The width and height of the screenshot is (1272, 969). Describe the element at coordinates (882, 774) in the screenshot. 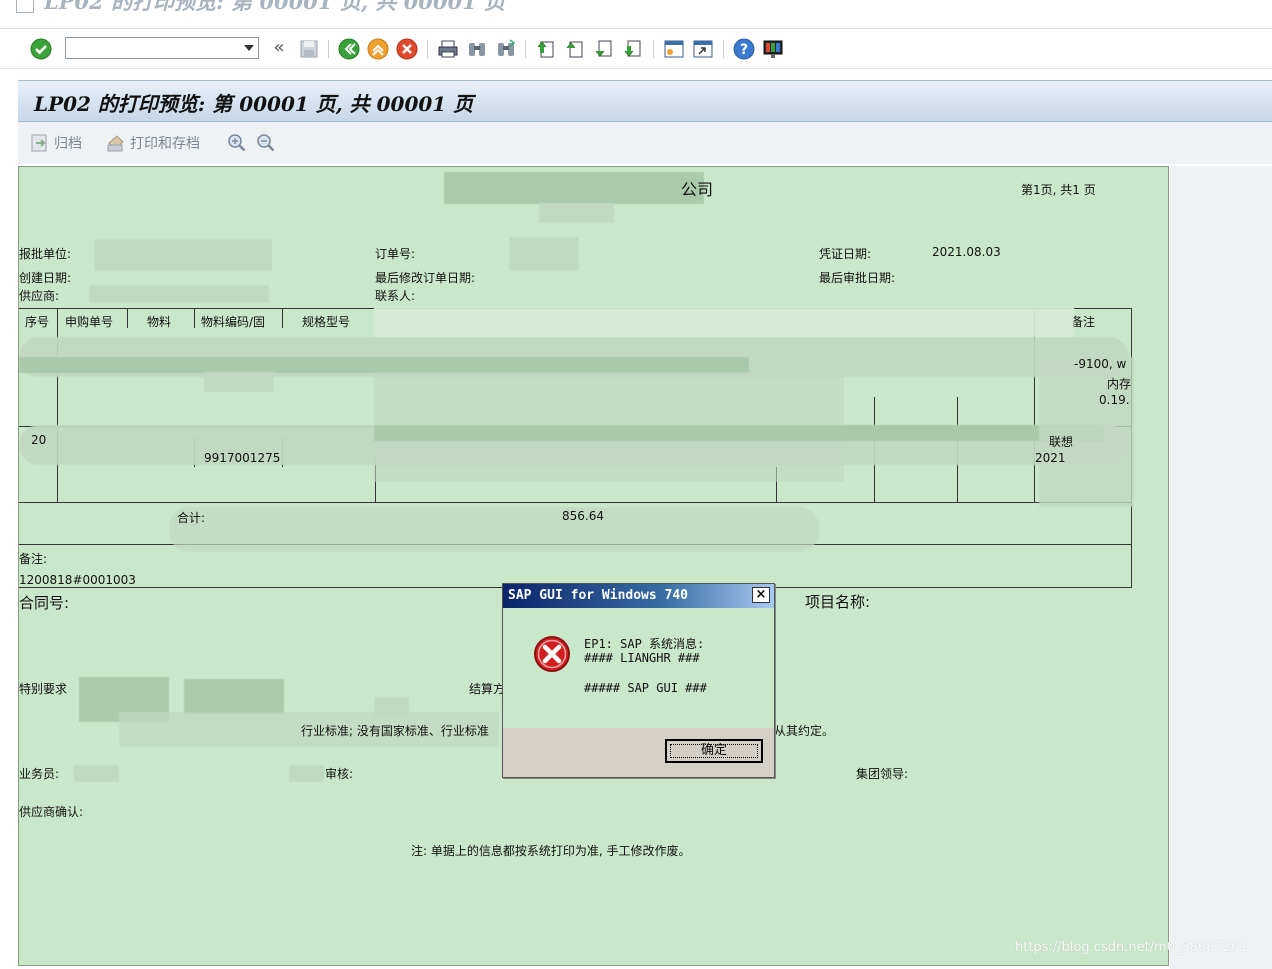

I see `group-leader-label: 集团领导:` at that location.